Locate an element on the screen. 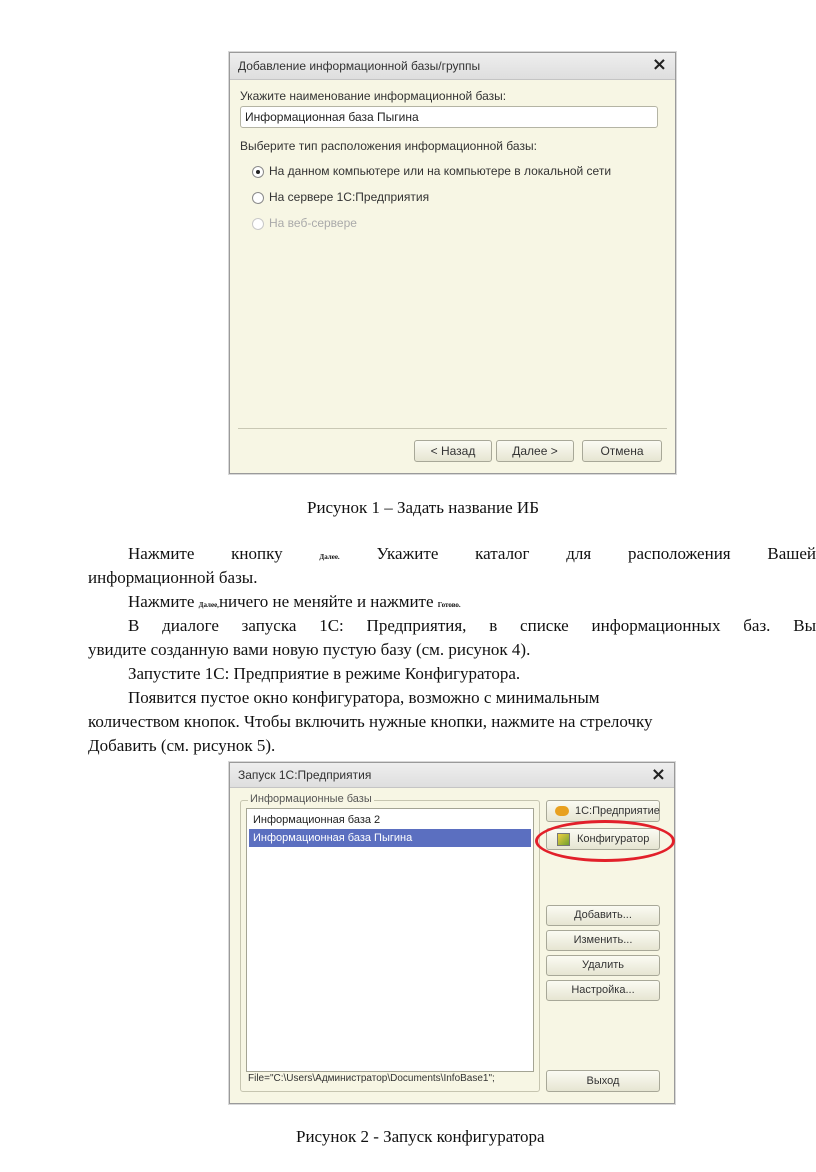 Image resolution: width=816 pixels, height=1172 pixels. highlight-oval is located at coordinates (605, 841).